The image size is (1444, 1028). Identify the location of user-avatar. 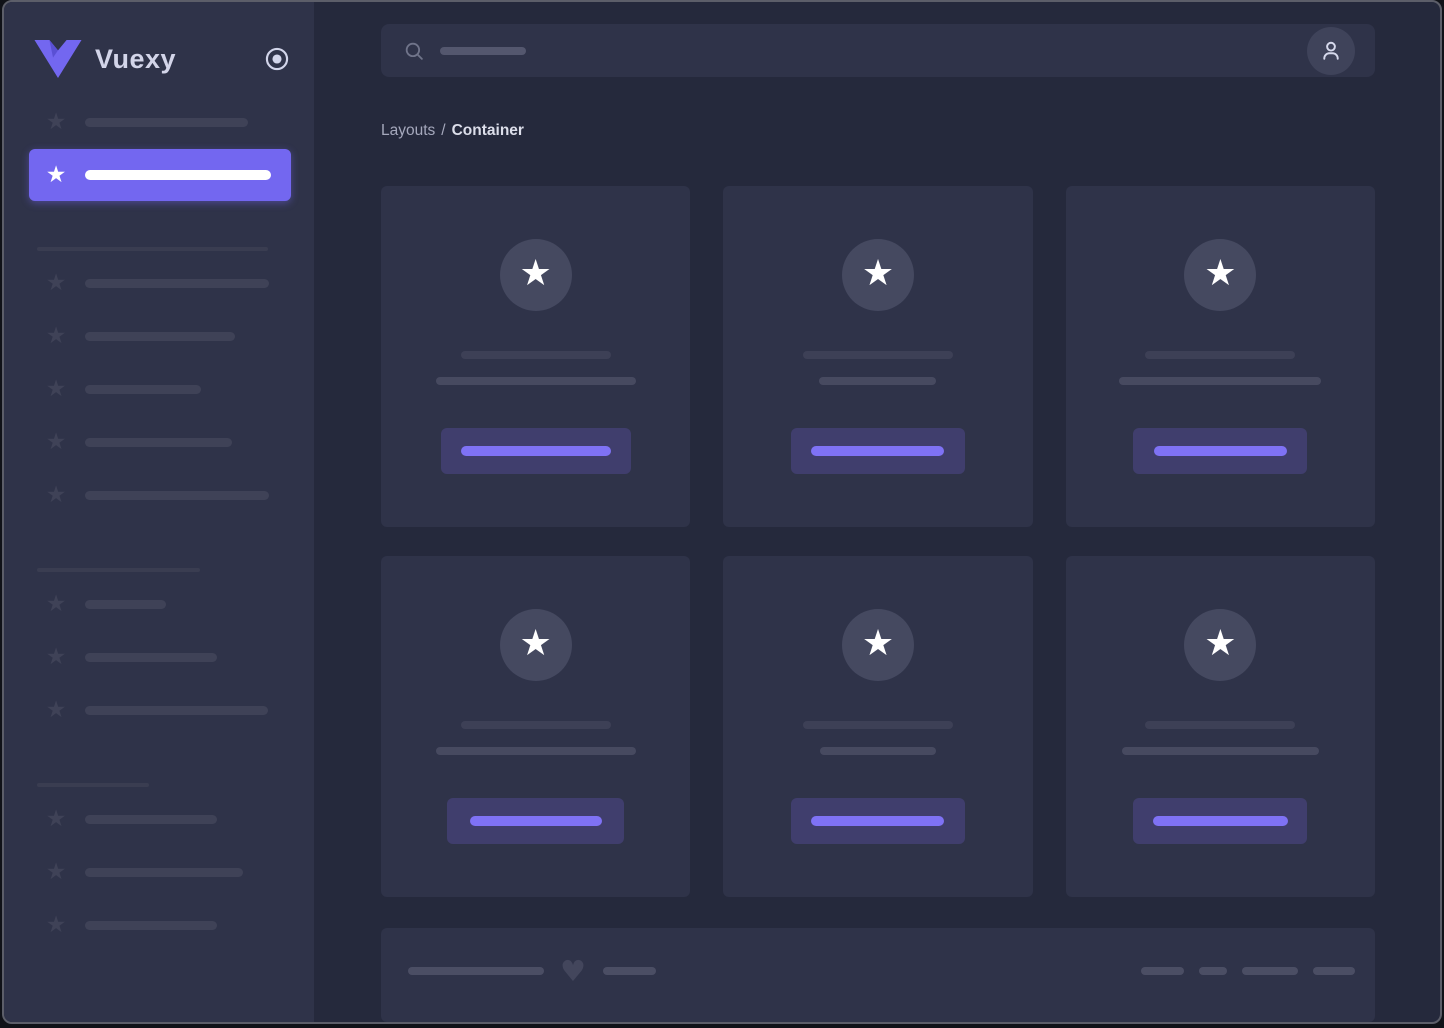
(1331, 50).